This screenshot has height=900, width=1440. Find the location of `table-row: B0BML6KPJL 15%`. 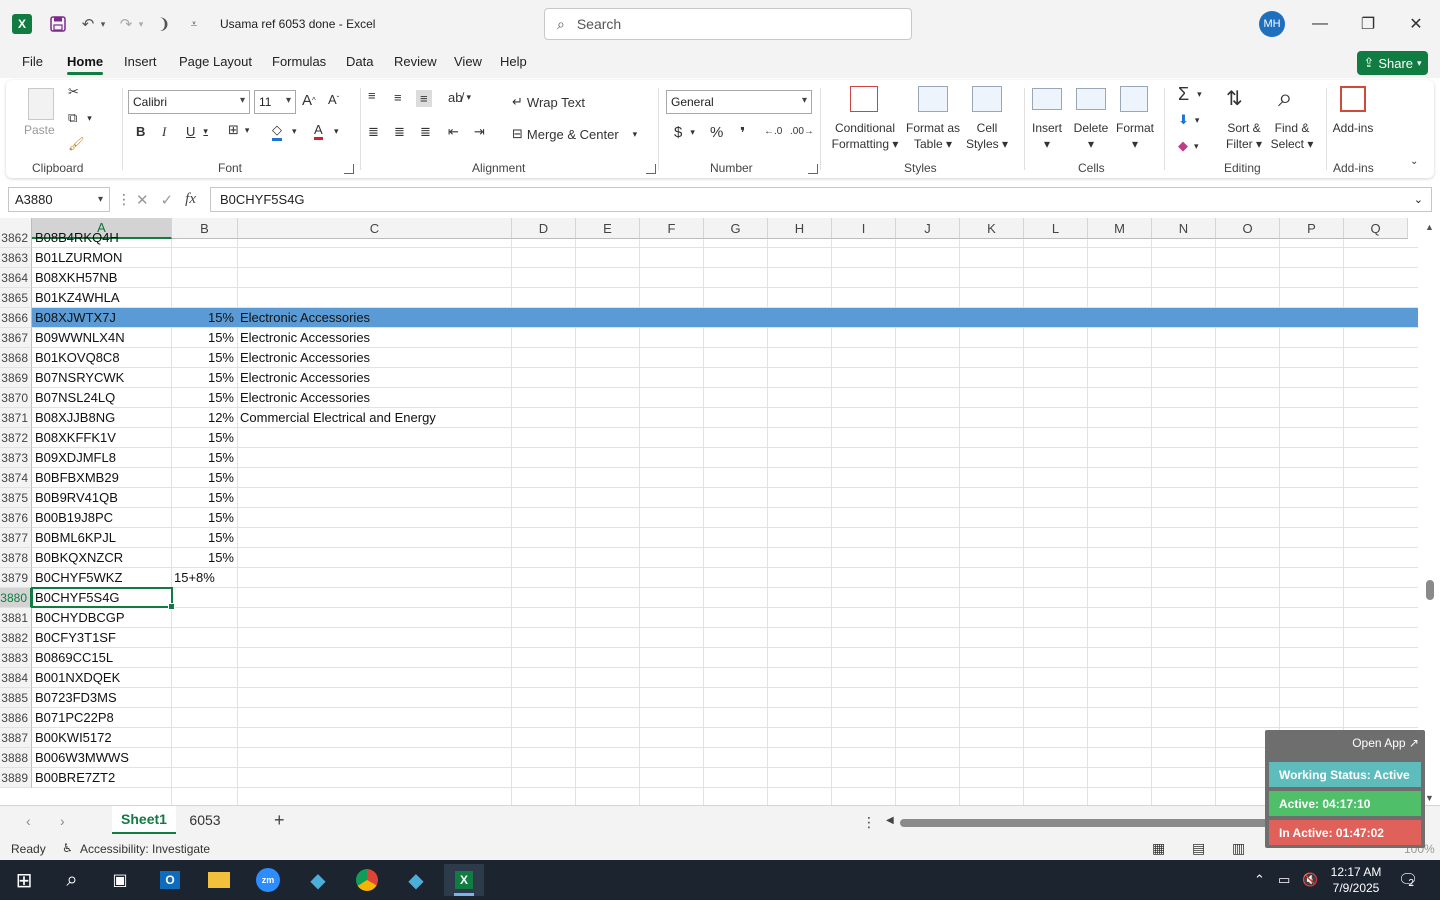

table-row: B0BML6KPJL 15% is located at coordinates (725, 538).